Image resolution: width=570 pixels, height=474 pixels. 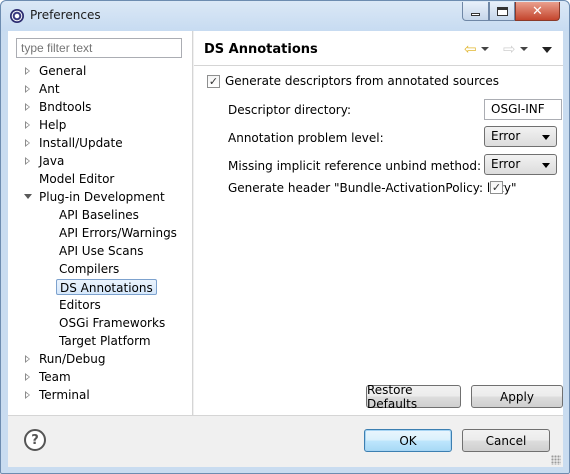 I want to click on lazy-header-checkbox: ✓, so click(x=496, y=187).